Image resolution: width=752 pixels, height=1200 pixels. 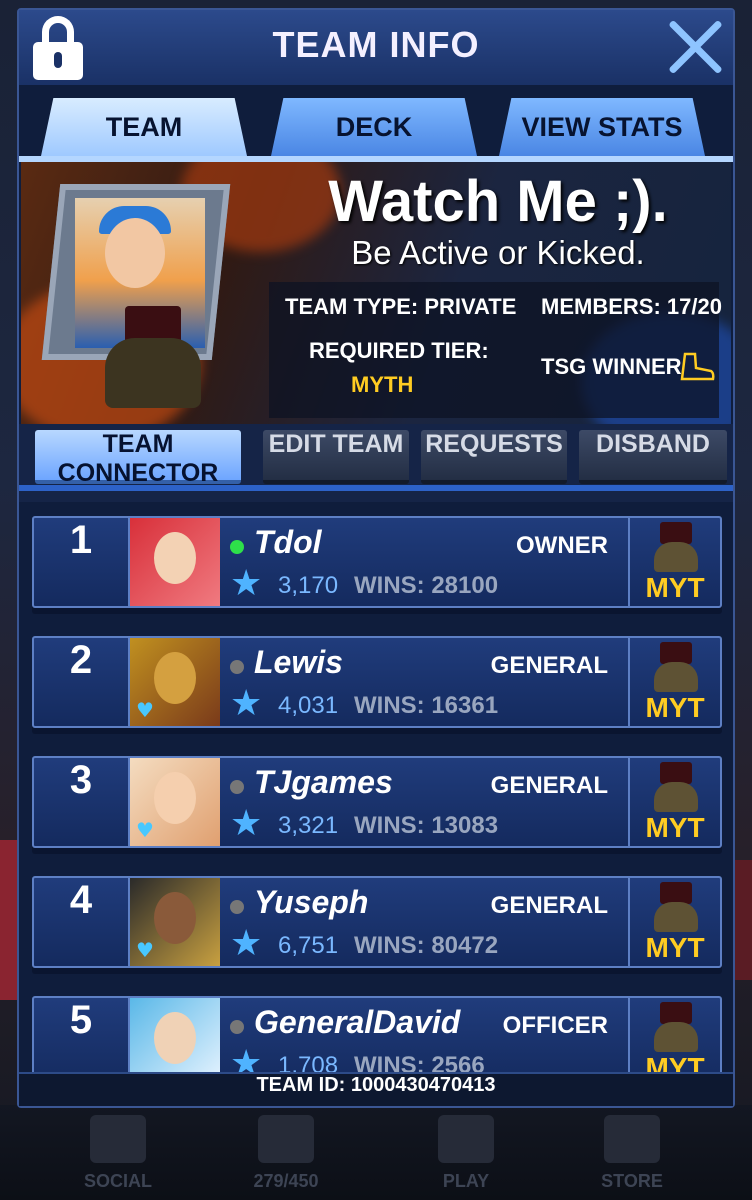 I want to click on section-divider, so click(x=376, y=488).